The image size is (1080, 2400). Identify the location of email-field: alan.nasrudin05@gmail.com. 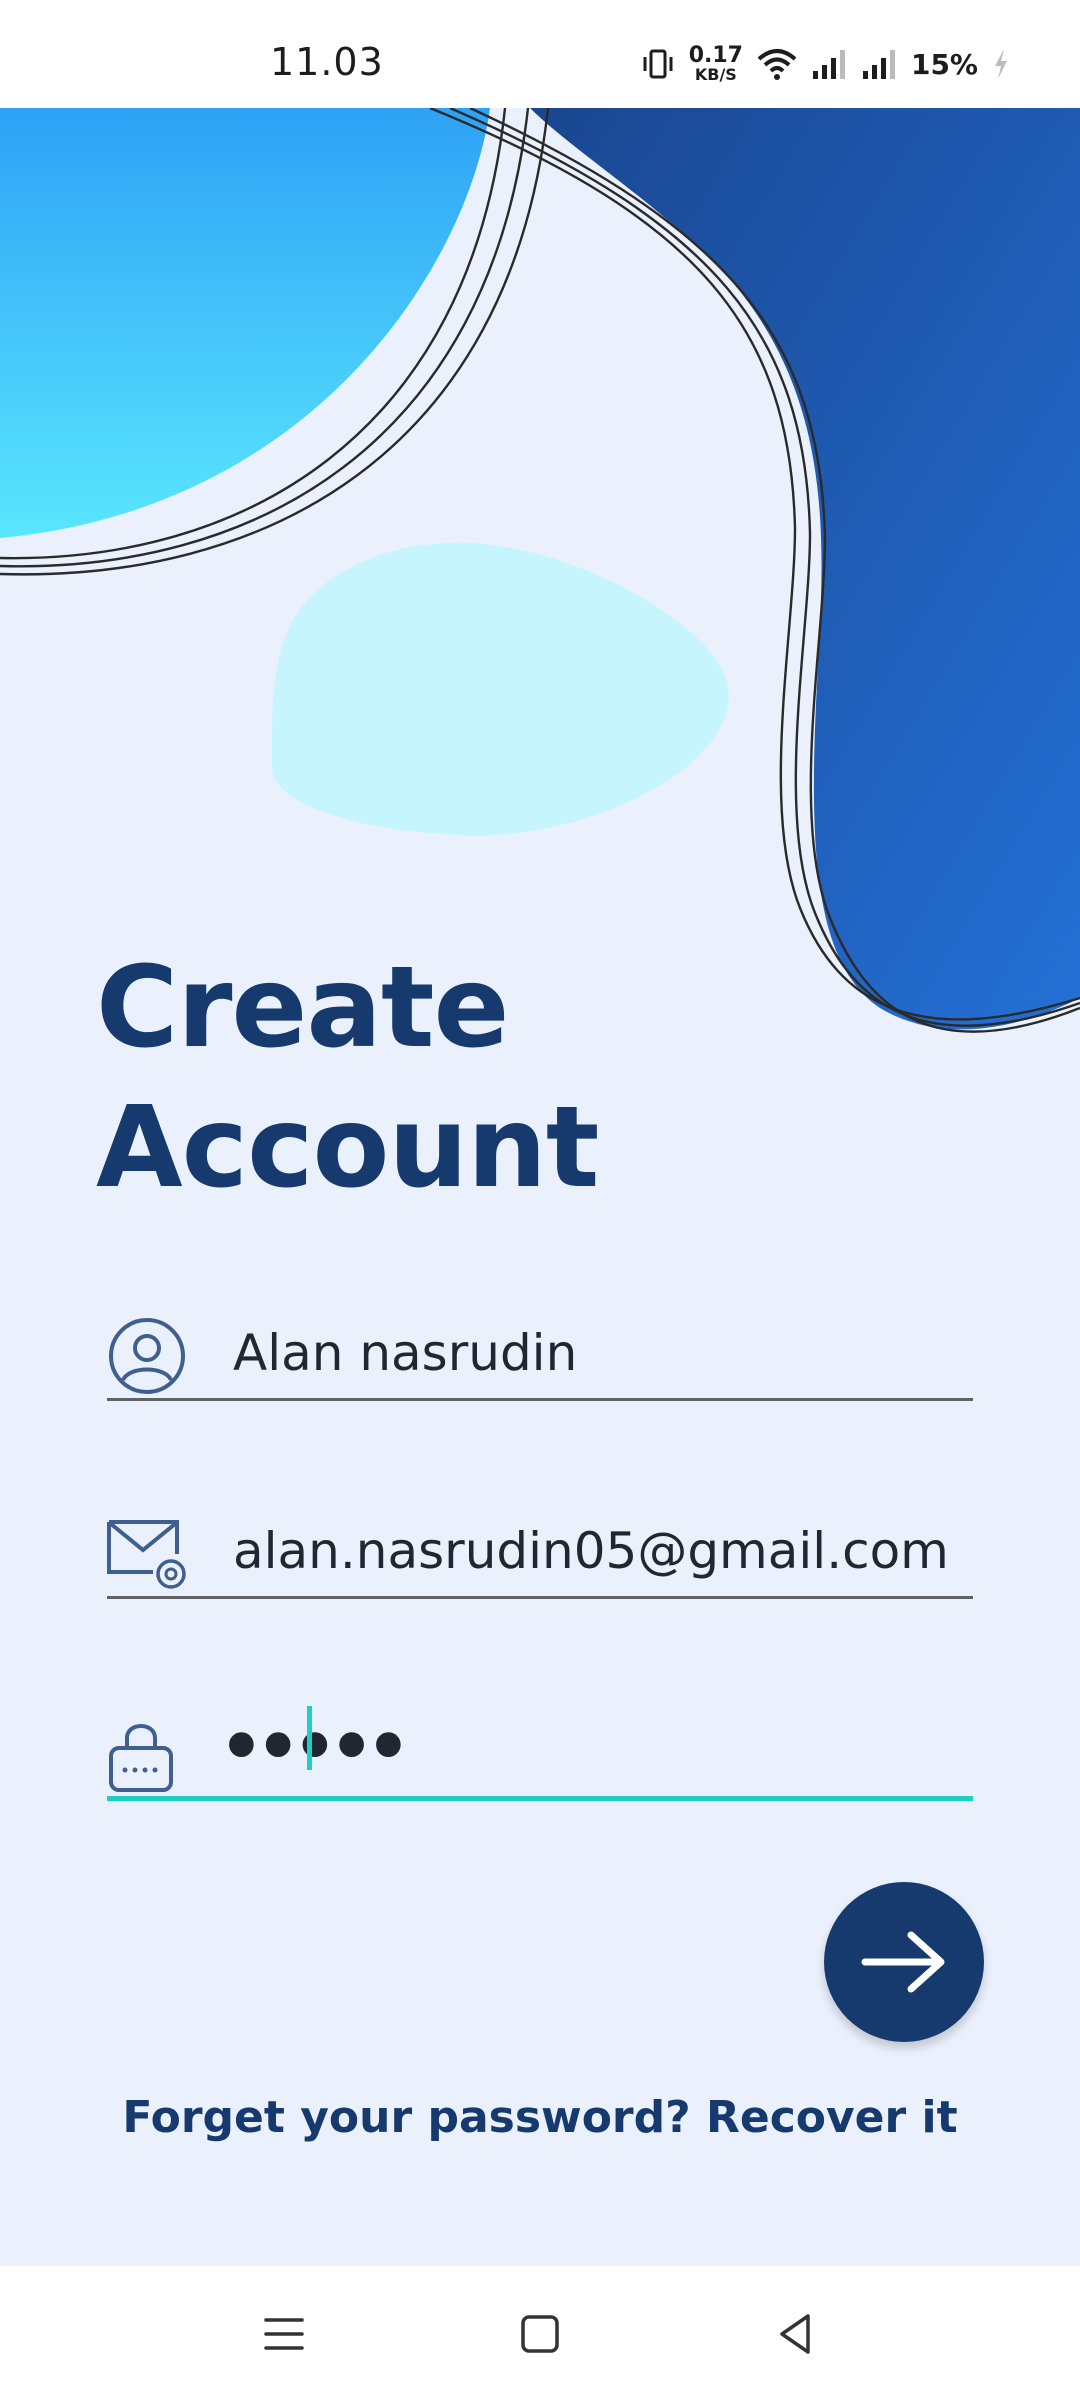
(540, 1547).